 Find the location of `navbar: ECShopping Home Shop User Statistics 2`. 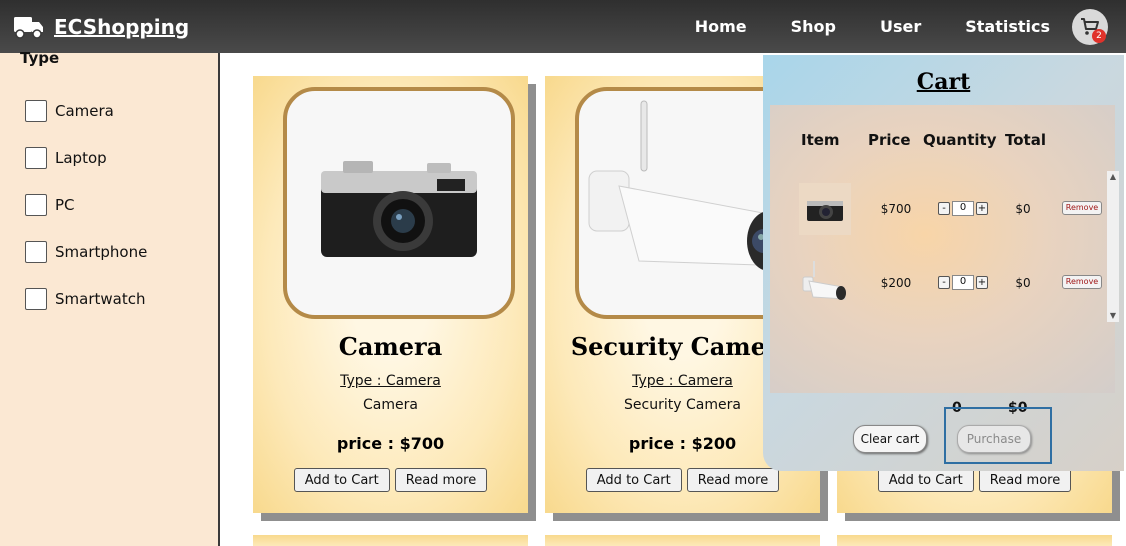

navbar: ECShopping Home Shop User Statistics 2 is located at coordinates (563, 26).